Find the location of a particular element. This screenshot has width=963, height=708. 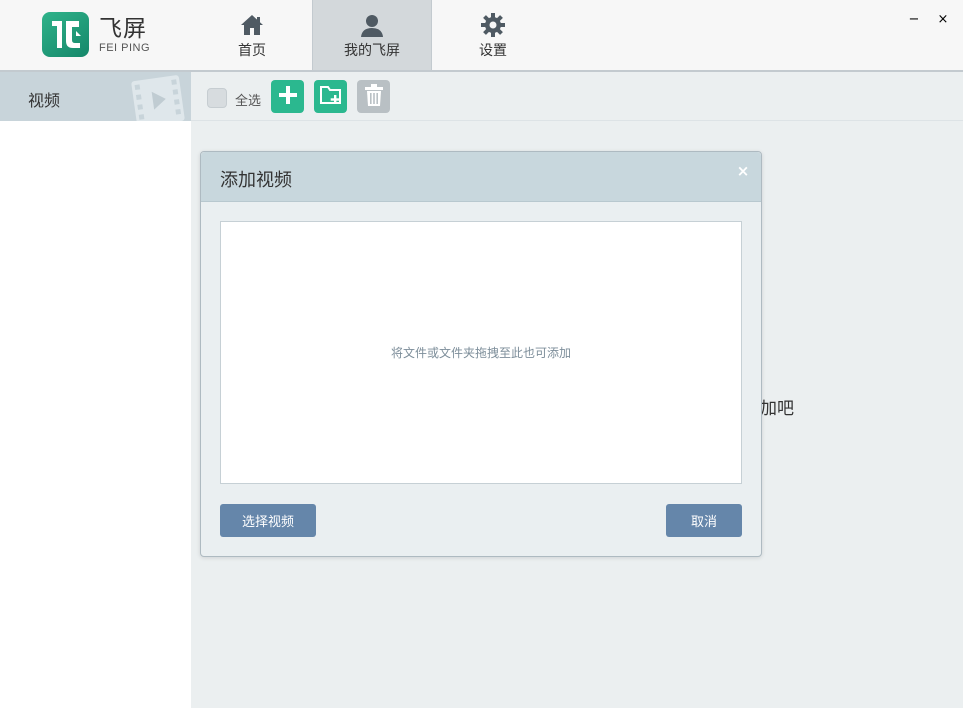

tab-my-feiping: 我的飞屏 is located at coordinates (372, 35).